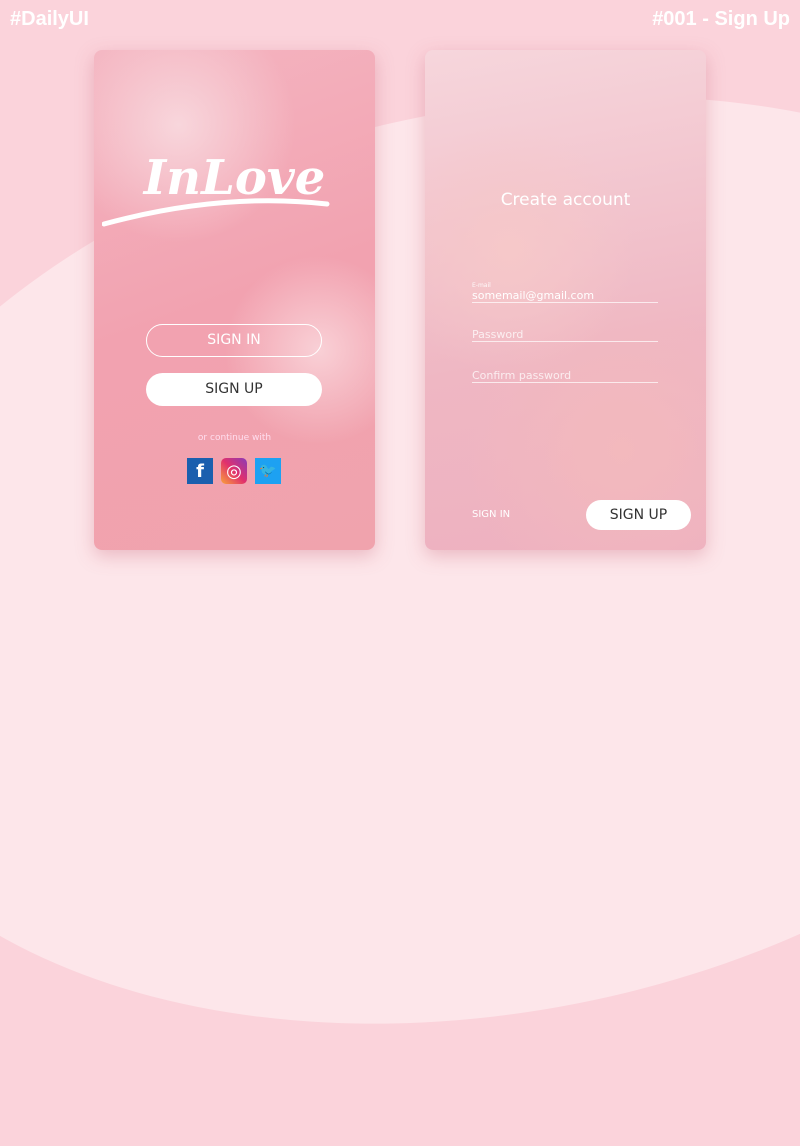 This screenshot has width=800, height=1146. I want to click on sign-up-button: SIGN UP, so click(234, 389).